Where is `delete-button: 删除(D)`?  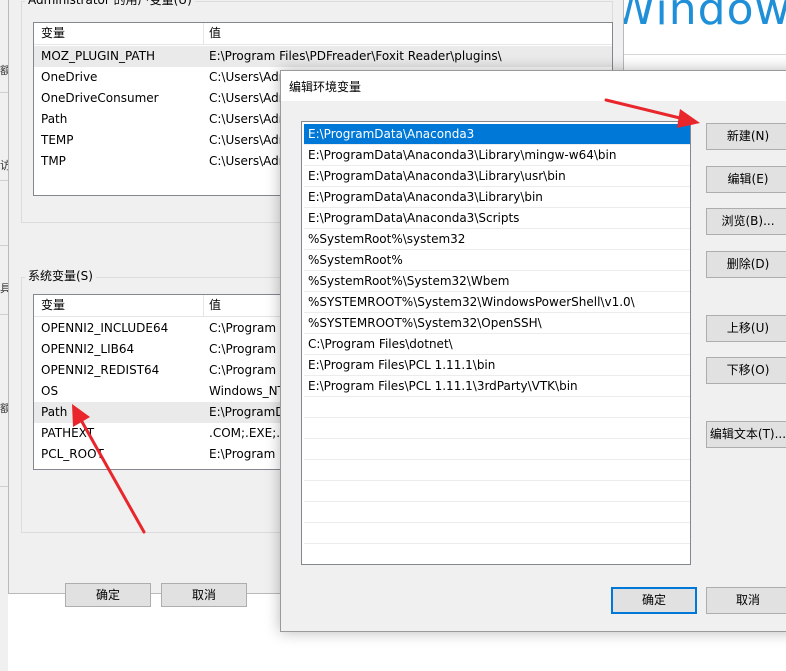 delete-button: 删除(D) is located at coordinates (746, 264).